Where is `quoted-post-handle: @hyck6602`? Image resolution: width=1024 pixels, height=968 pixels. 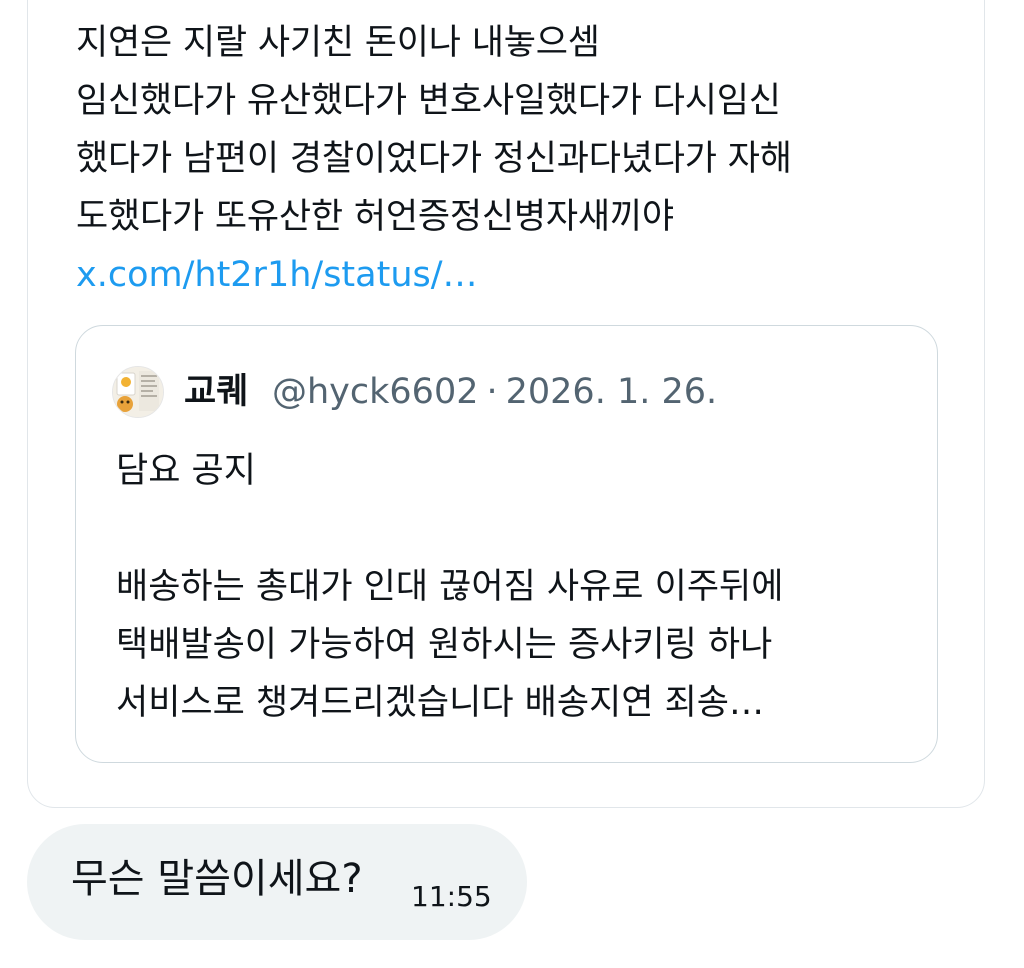 quoted-post-handle: @hyck6602 is located at coordinates (375, 392).